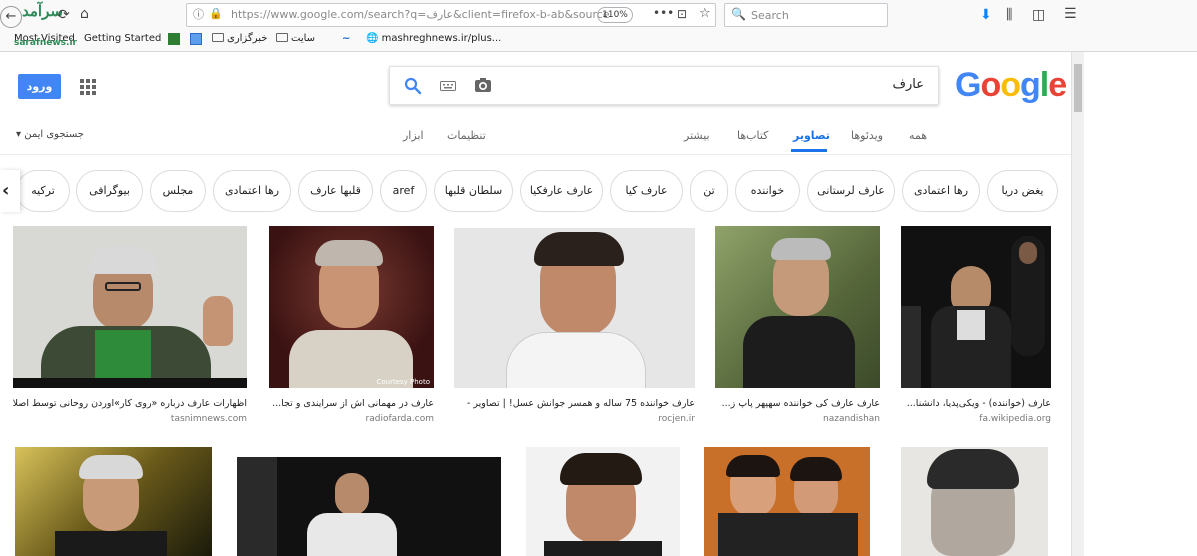 Image resolution: width=1197 pixels, height=556 pixels. What do you see at coordinates (806, 15) in the screenshot?
I see `browser-search-box: 🔍 Search` at bounding box center [806, 15].